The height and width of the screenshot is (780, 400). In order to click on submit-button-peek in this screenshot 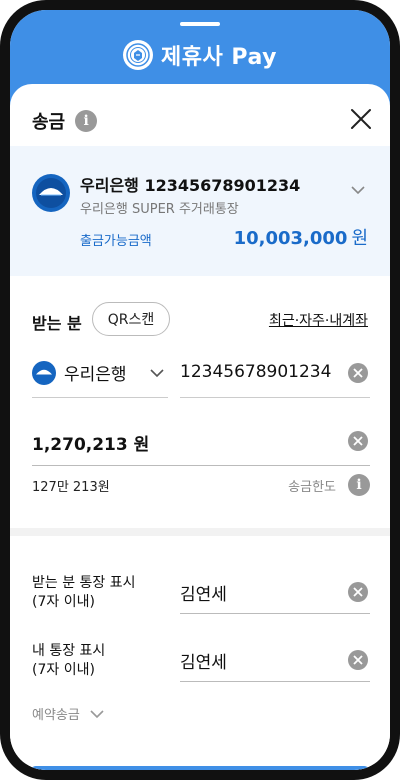, I will do `click(200, 768)`.